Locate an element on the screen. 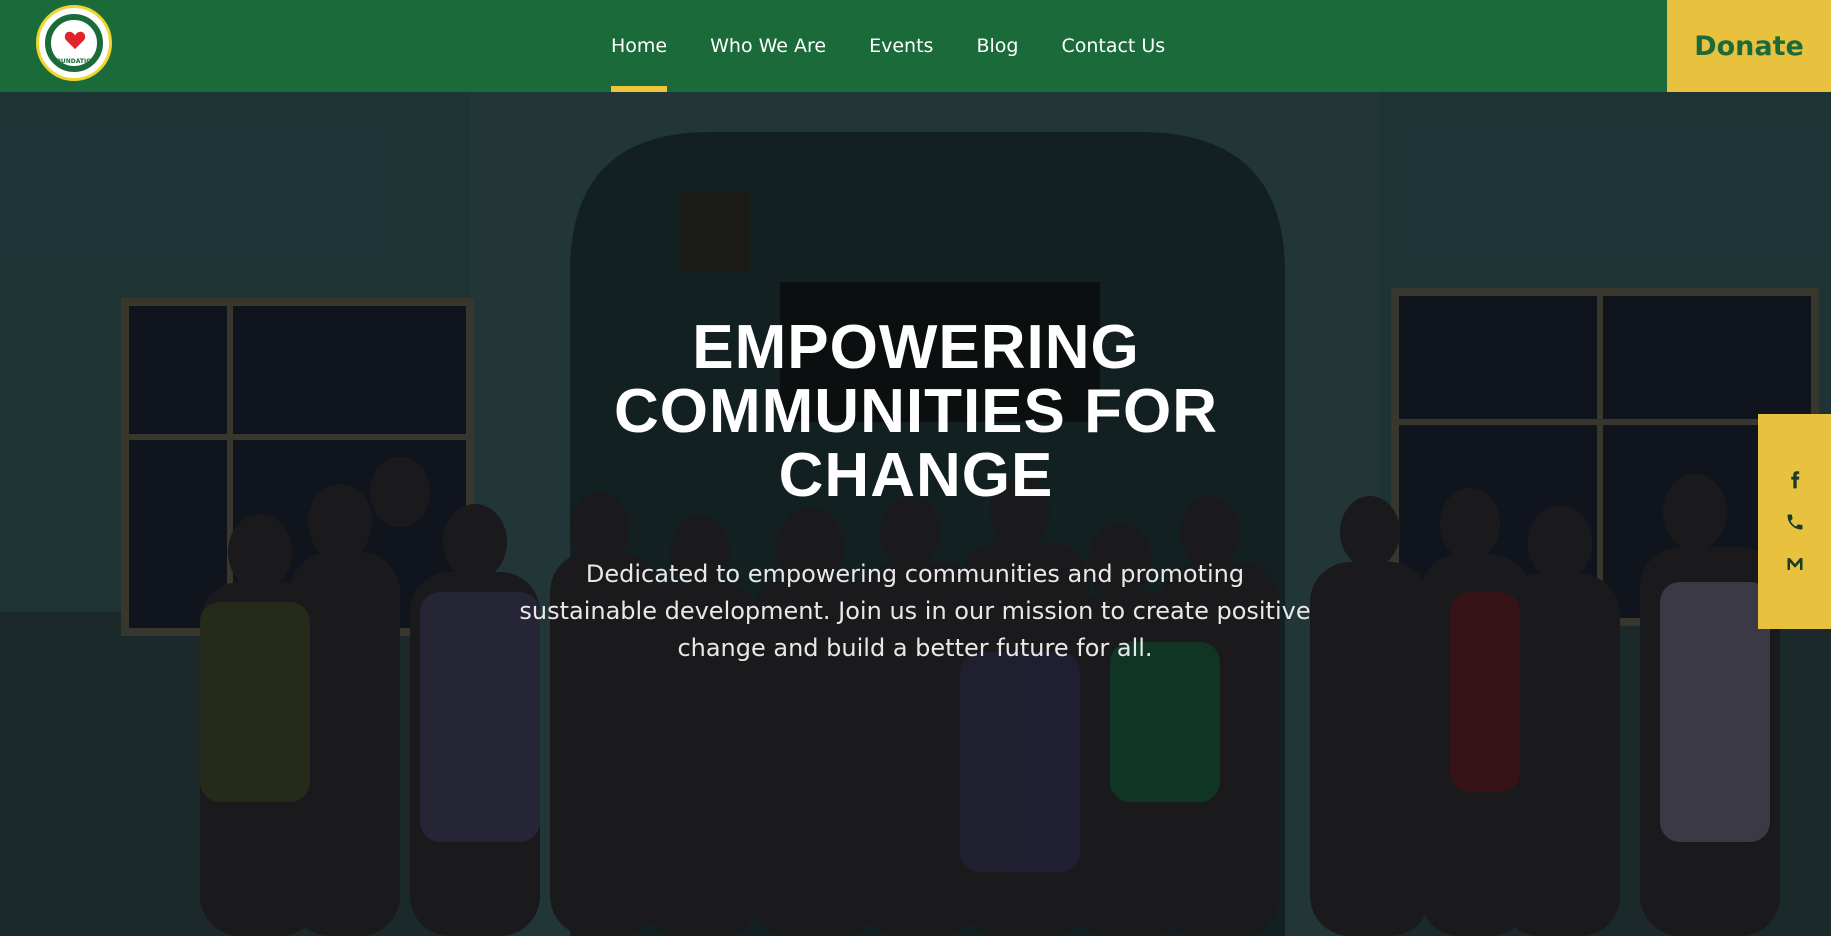 The height and width of the screenshot is (936, 1831). phone-icon is located at coordinates (1795, 522).